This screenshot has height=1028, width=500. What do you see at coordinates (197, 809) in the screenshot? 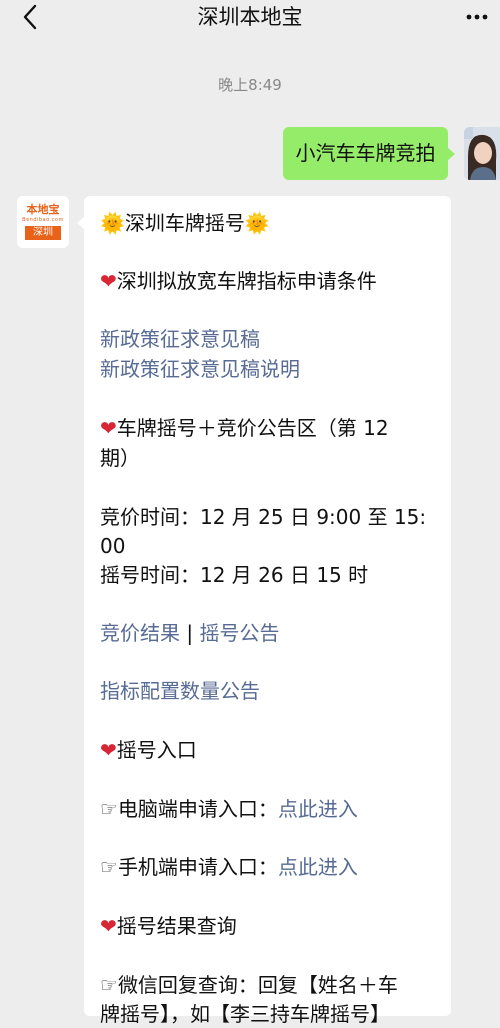
I see `pc-entry-label: 电脑端申请入口：` at bounding box center [197, 809].